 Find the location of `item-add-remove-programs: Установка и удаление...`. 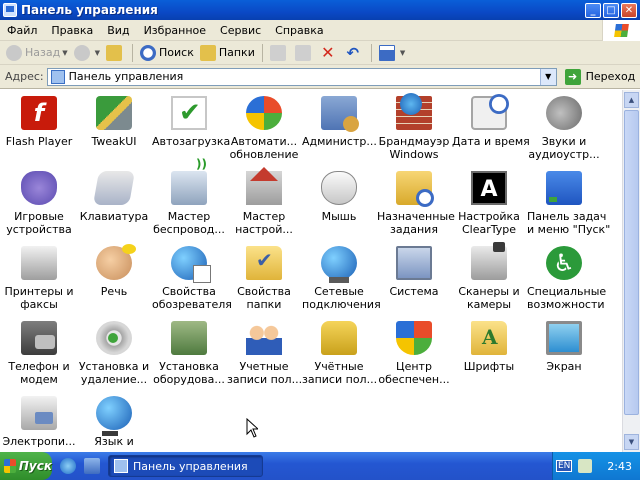

item-add-remove-programs: Установка и удаление... is located at coordinates (114, 353).